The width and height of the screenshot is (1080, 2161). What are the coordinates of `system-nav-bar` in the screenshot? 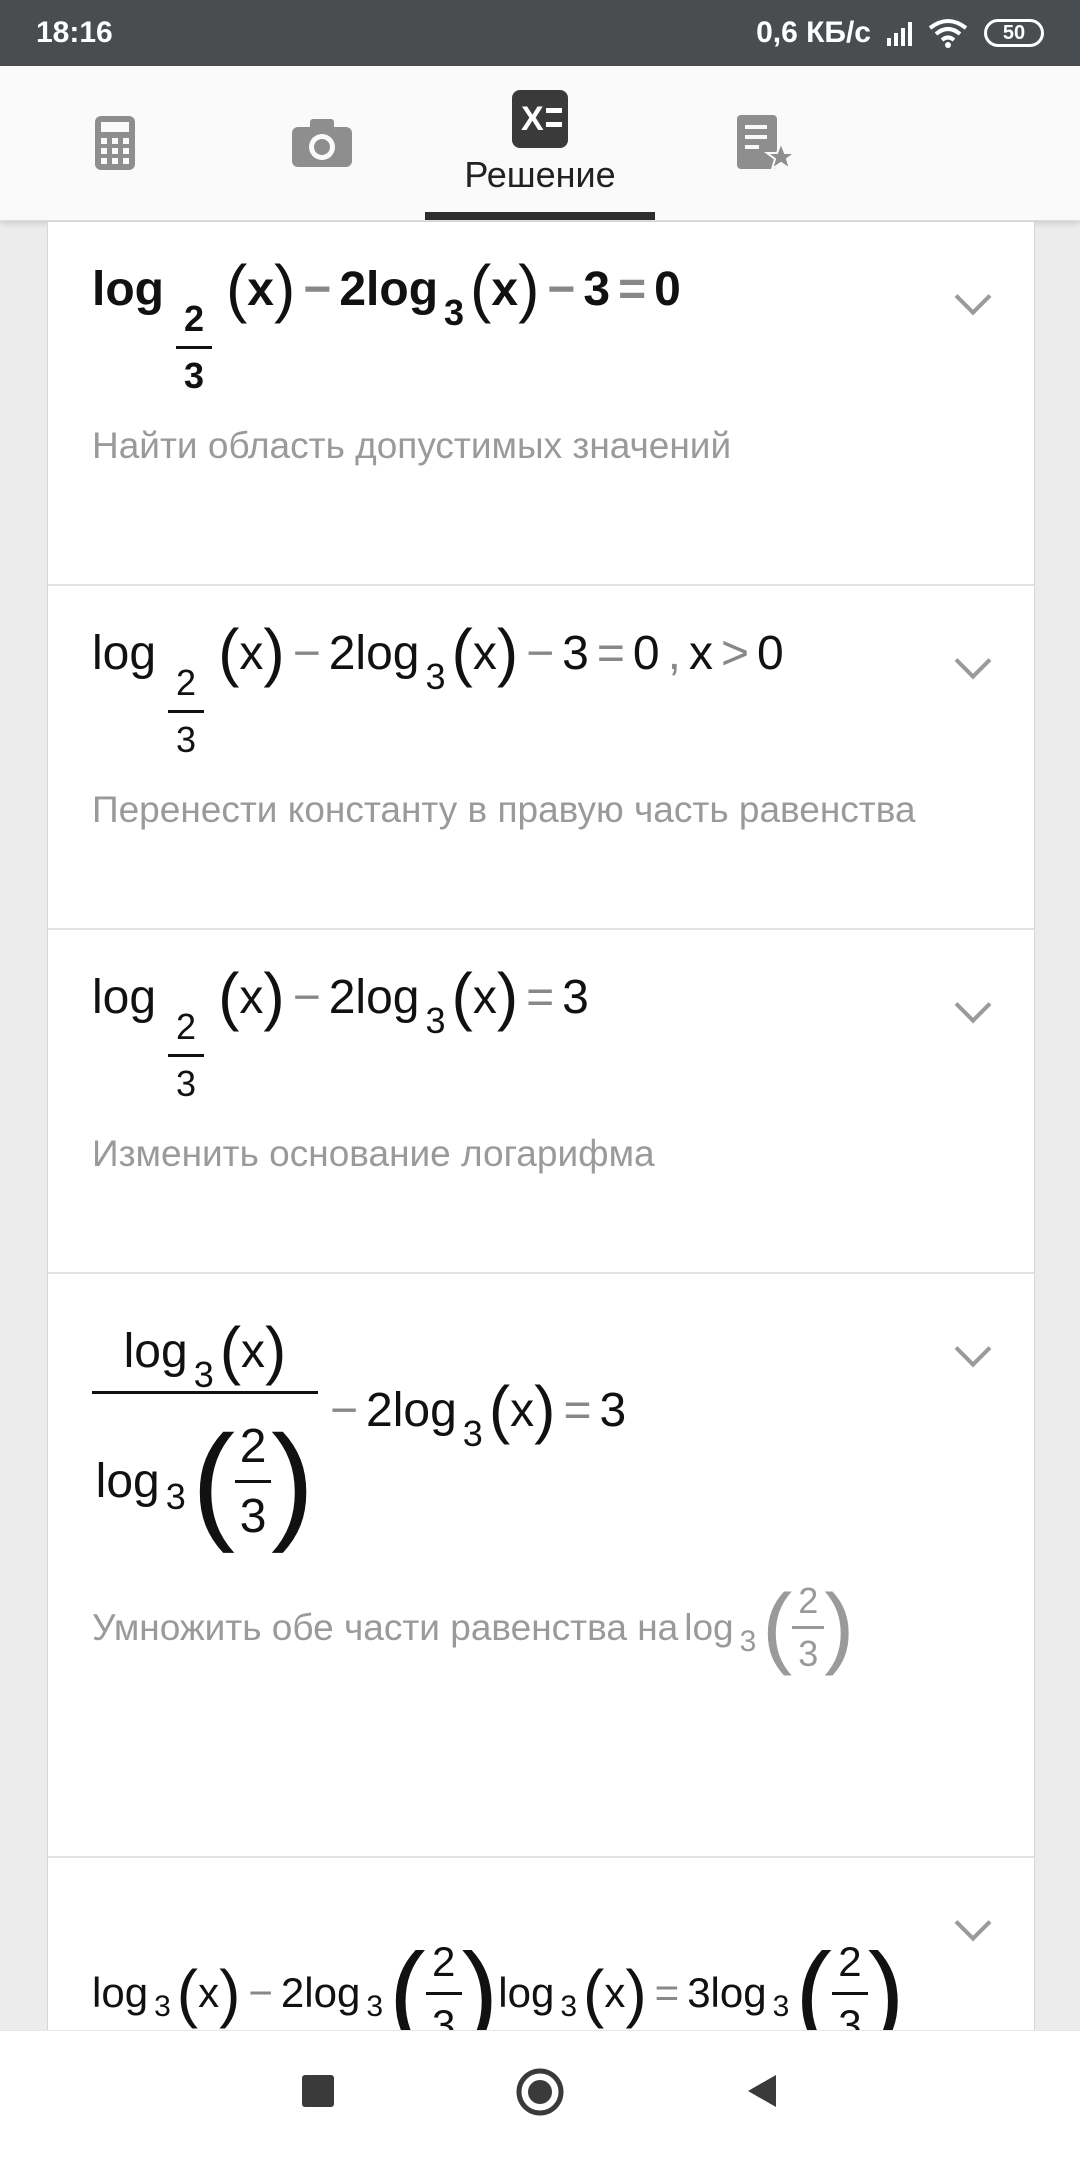 It's located at (540, 2095).